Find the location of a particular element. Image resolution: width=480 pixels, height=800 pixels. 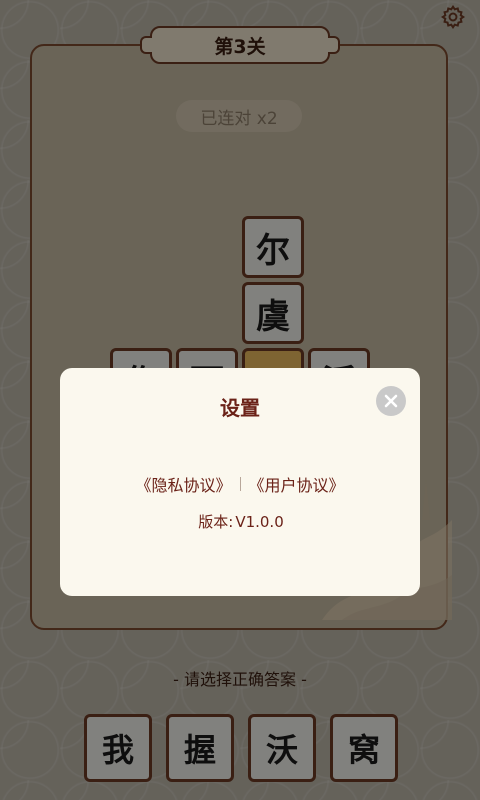

version-info: 版本: V1.0.0 is located at coordinates (240, 521).